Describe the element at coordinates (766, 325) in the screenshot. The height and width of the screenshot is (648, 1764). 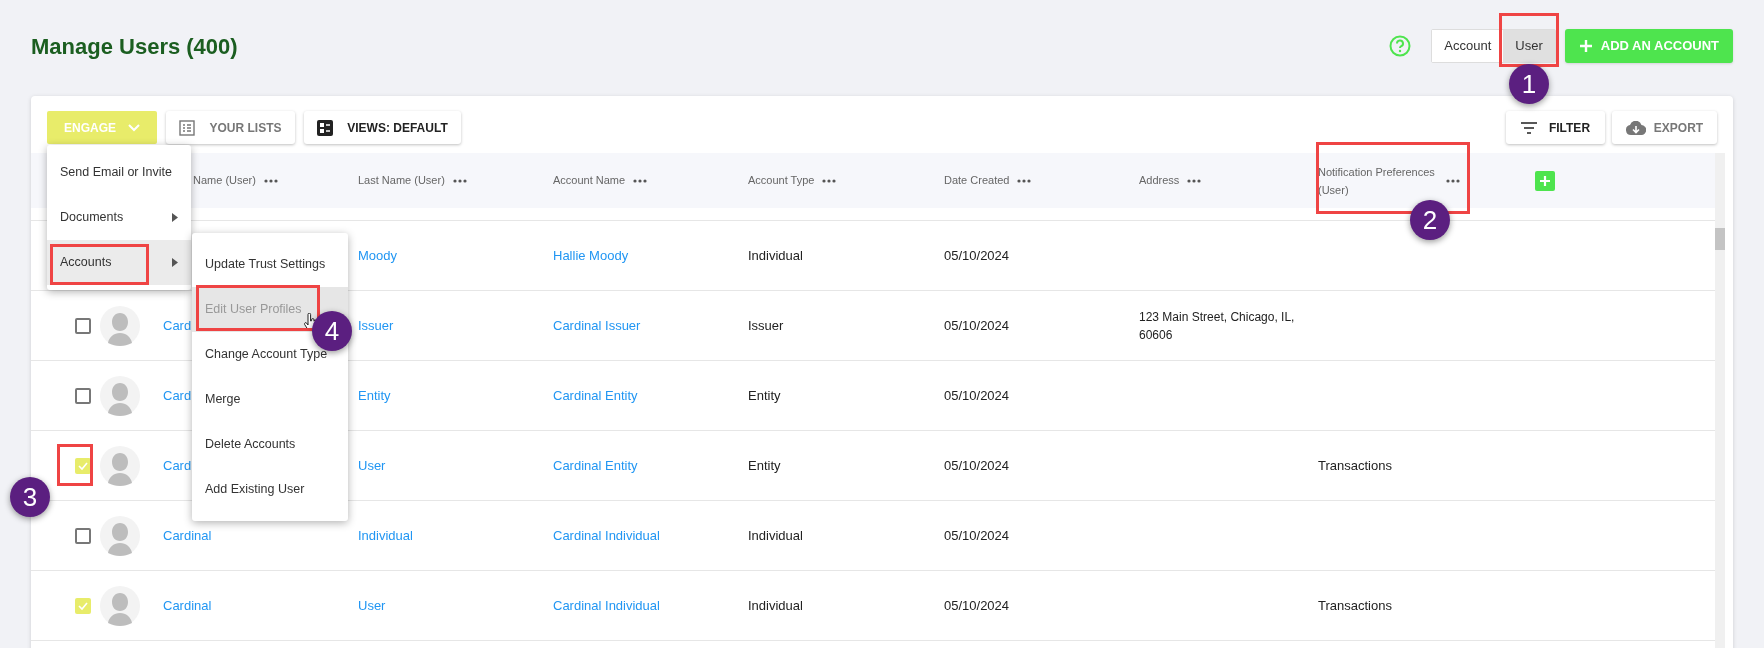
I see `table-cell: Issuer` at that location.